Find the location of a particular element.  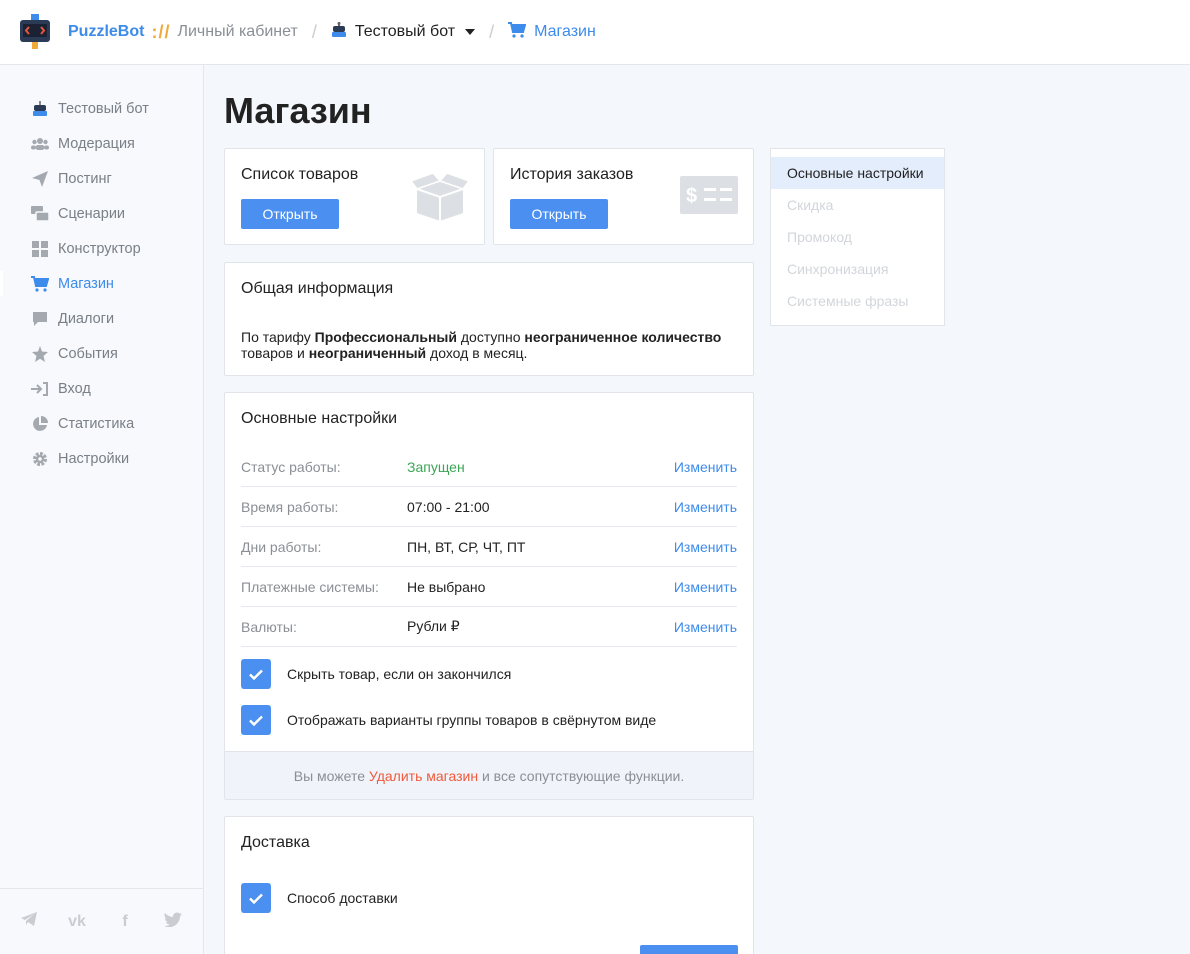

social-links: vk f is located at coordinates (101, 921).